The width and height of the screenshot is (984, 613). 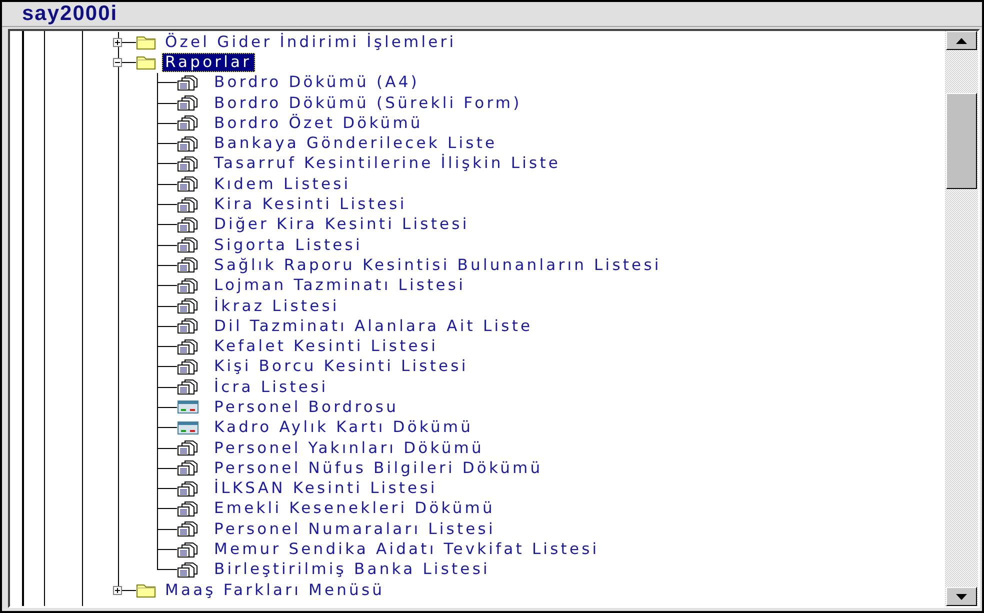 I want to click on tree-item: Sigorta Listesi, so click(x=288, y=245).